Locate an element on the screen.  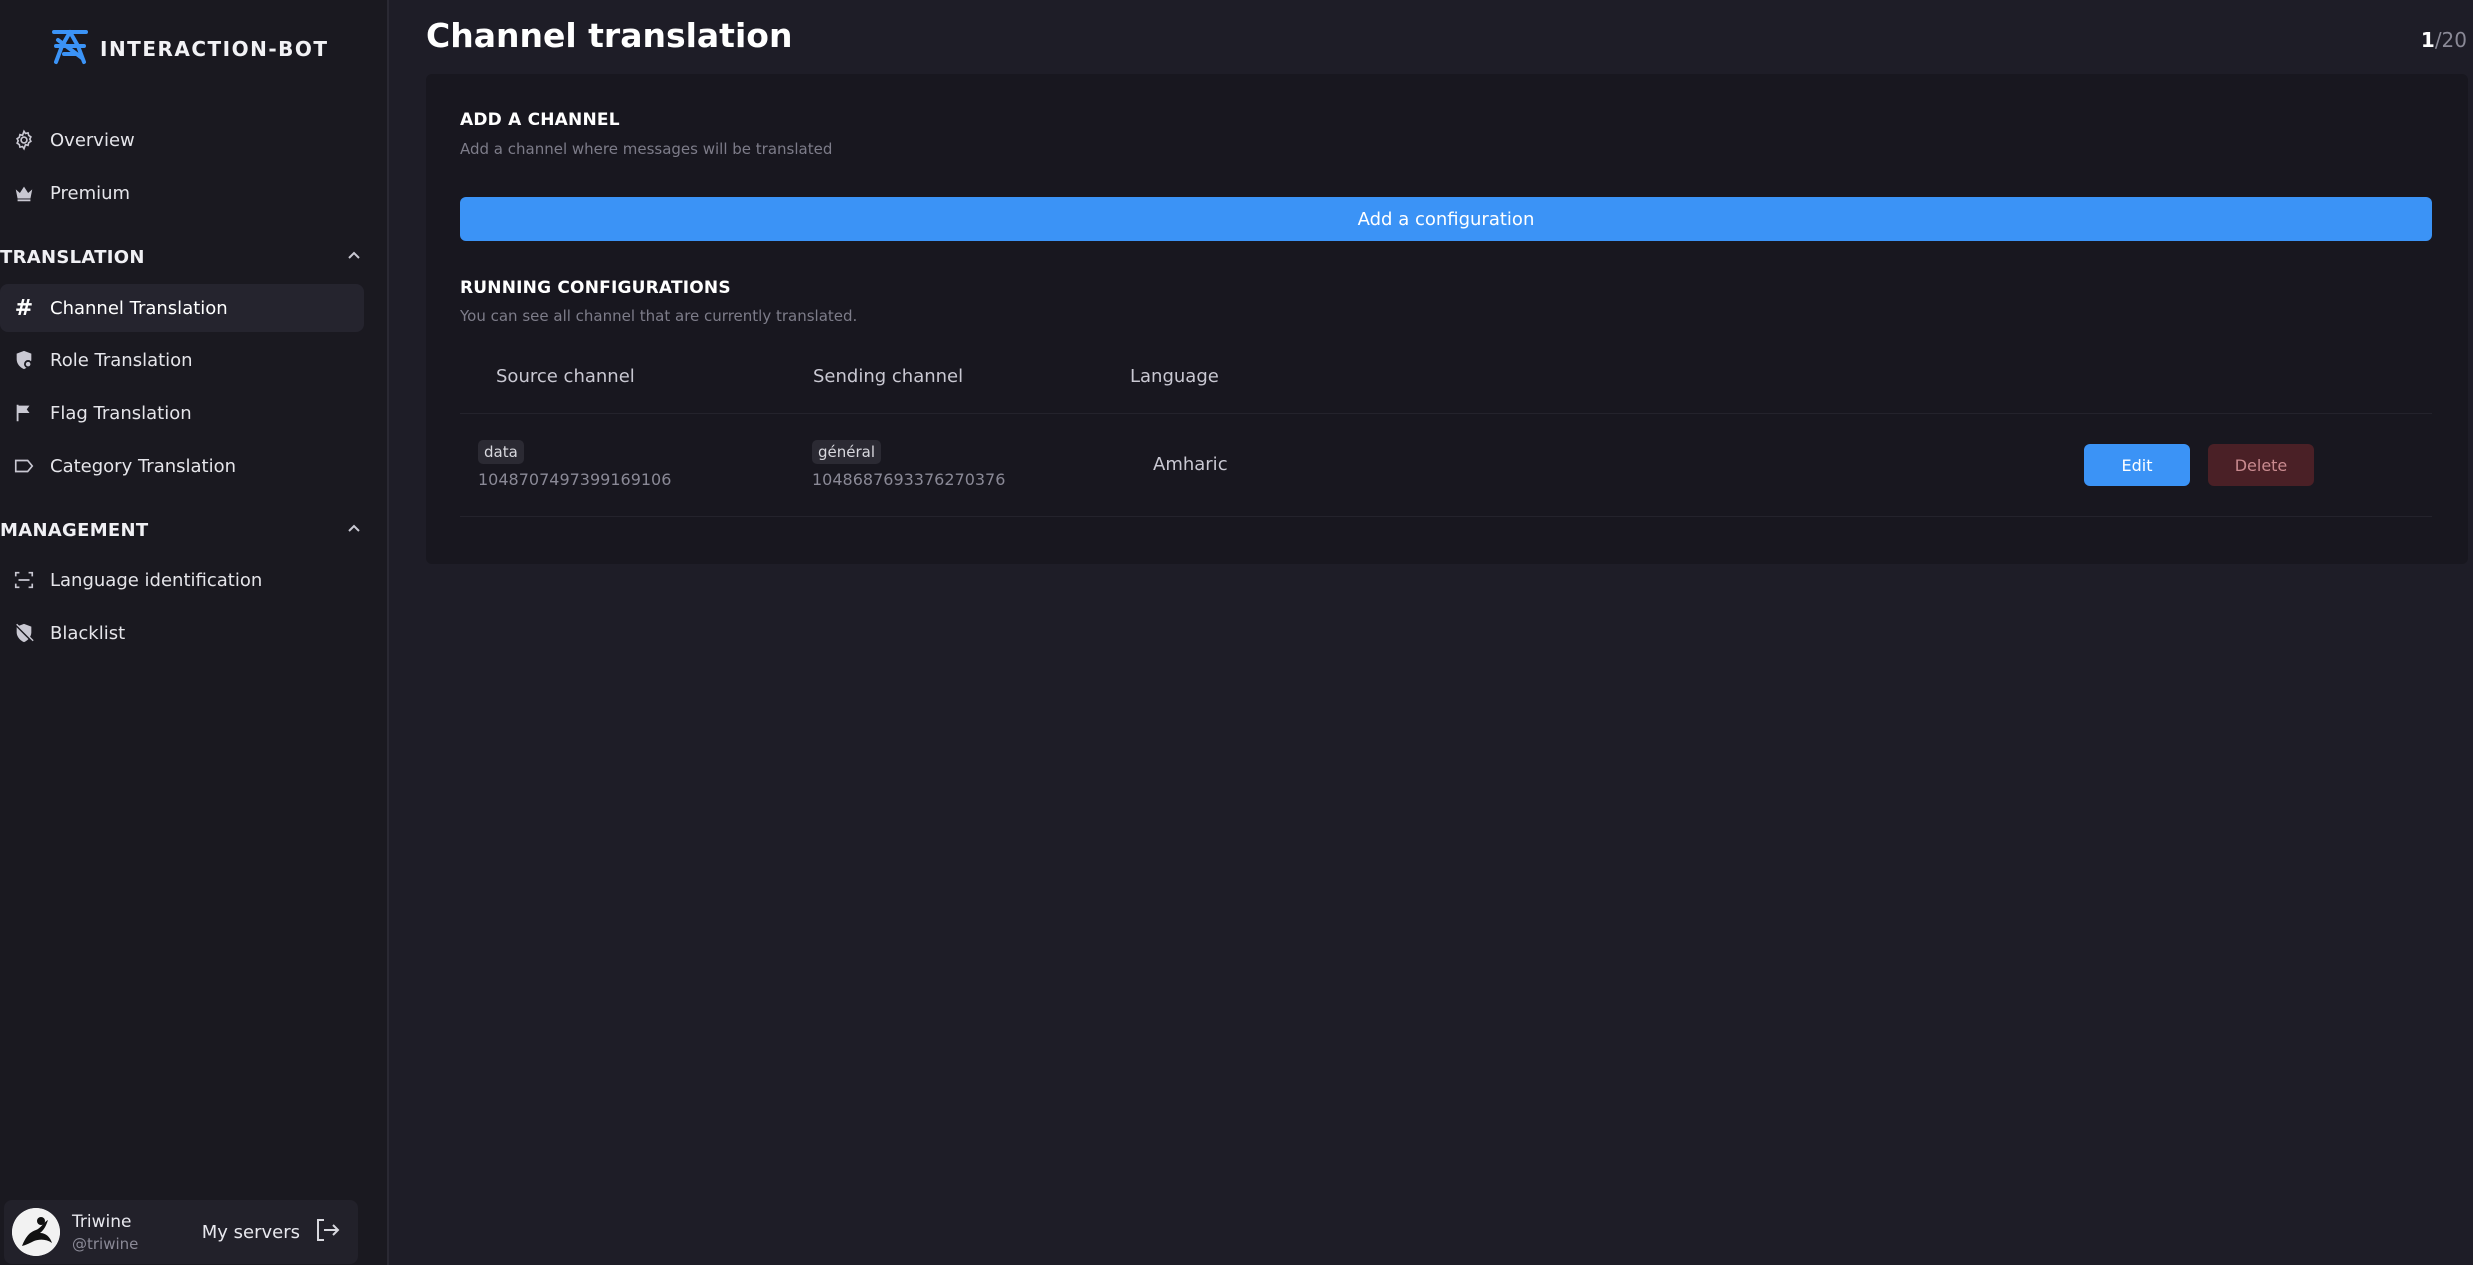
bot-logo-icon is located at coordinates (70, 49).